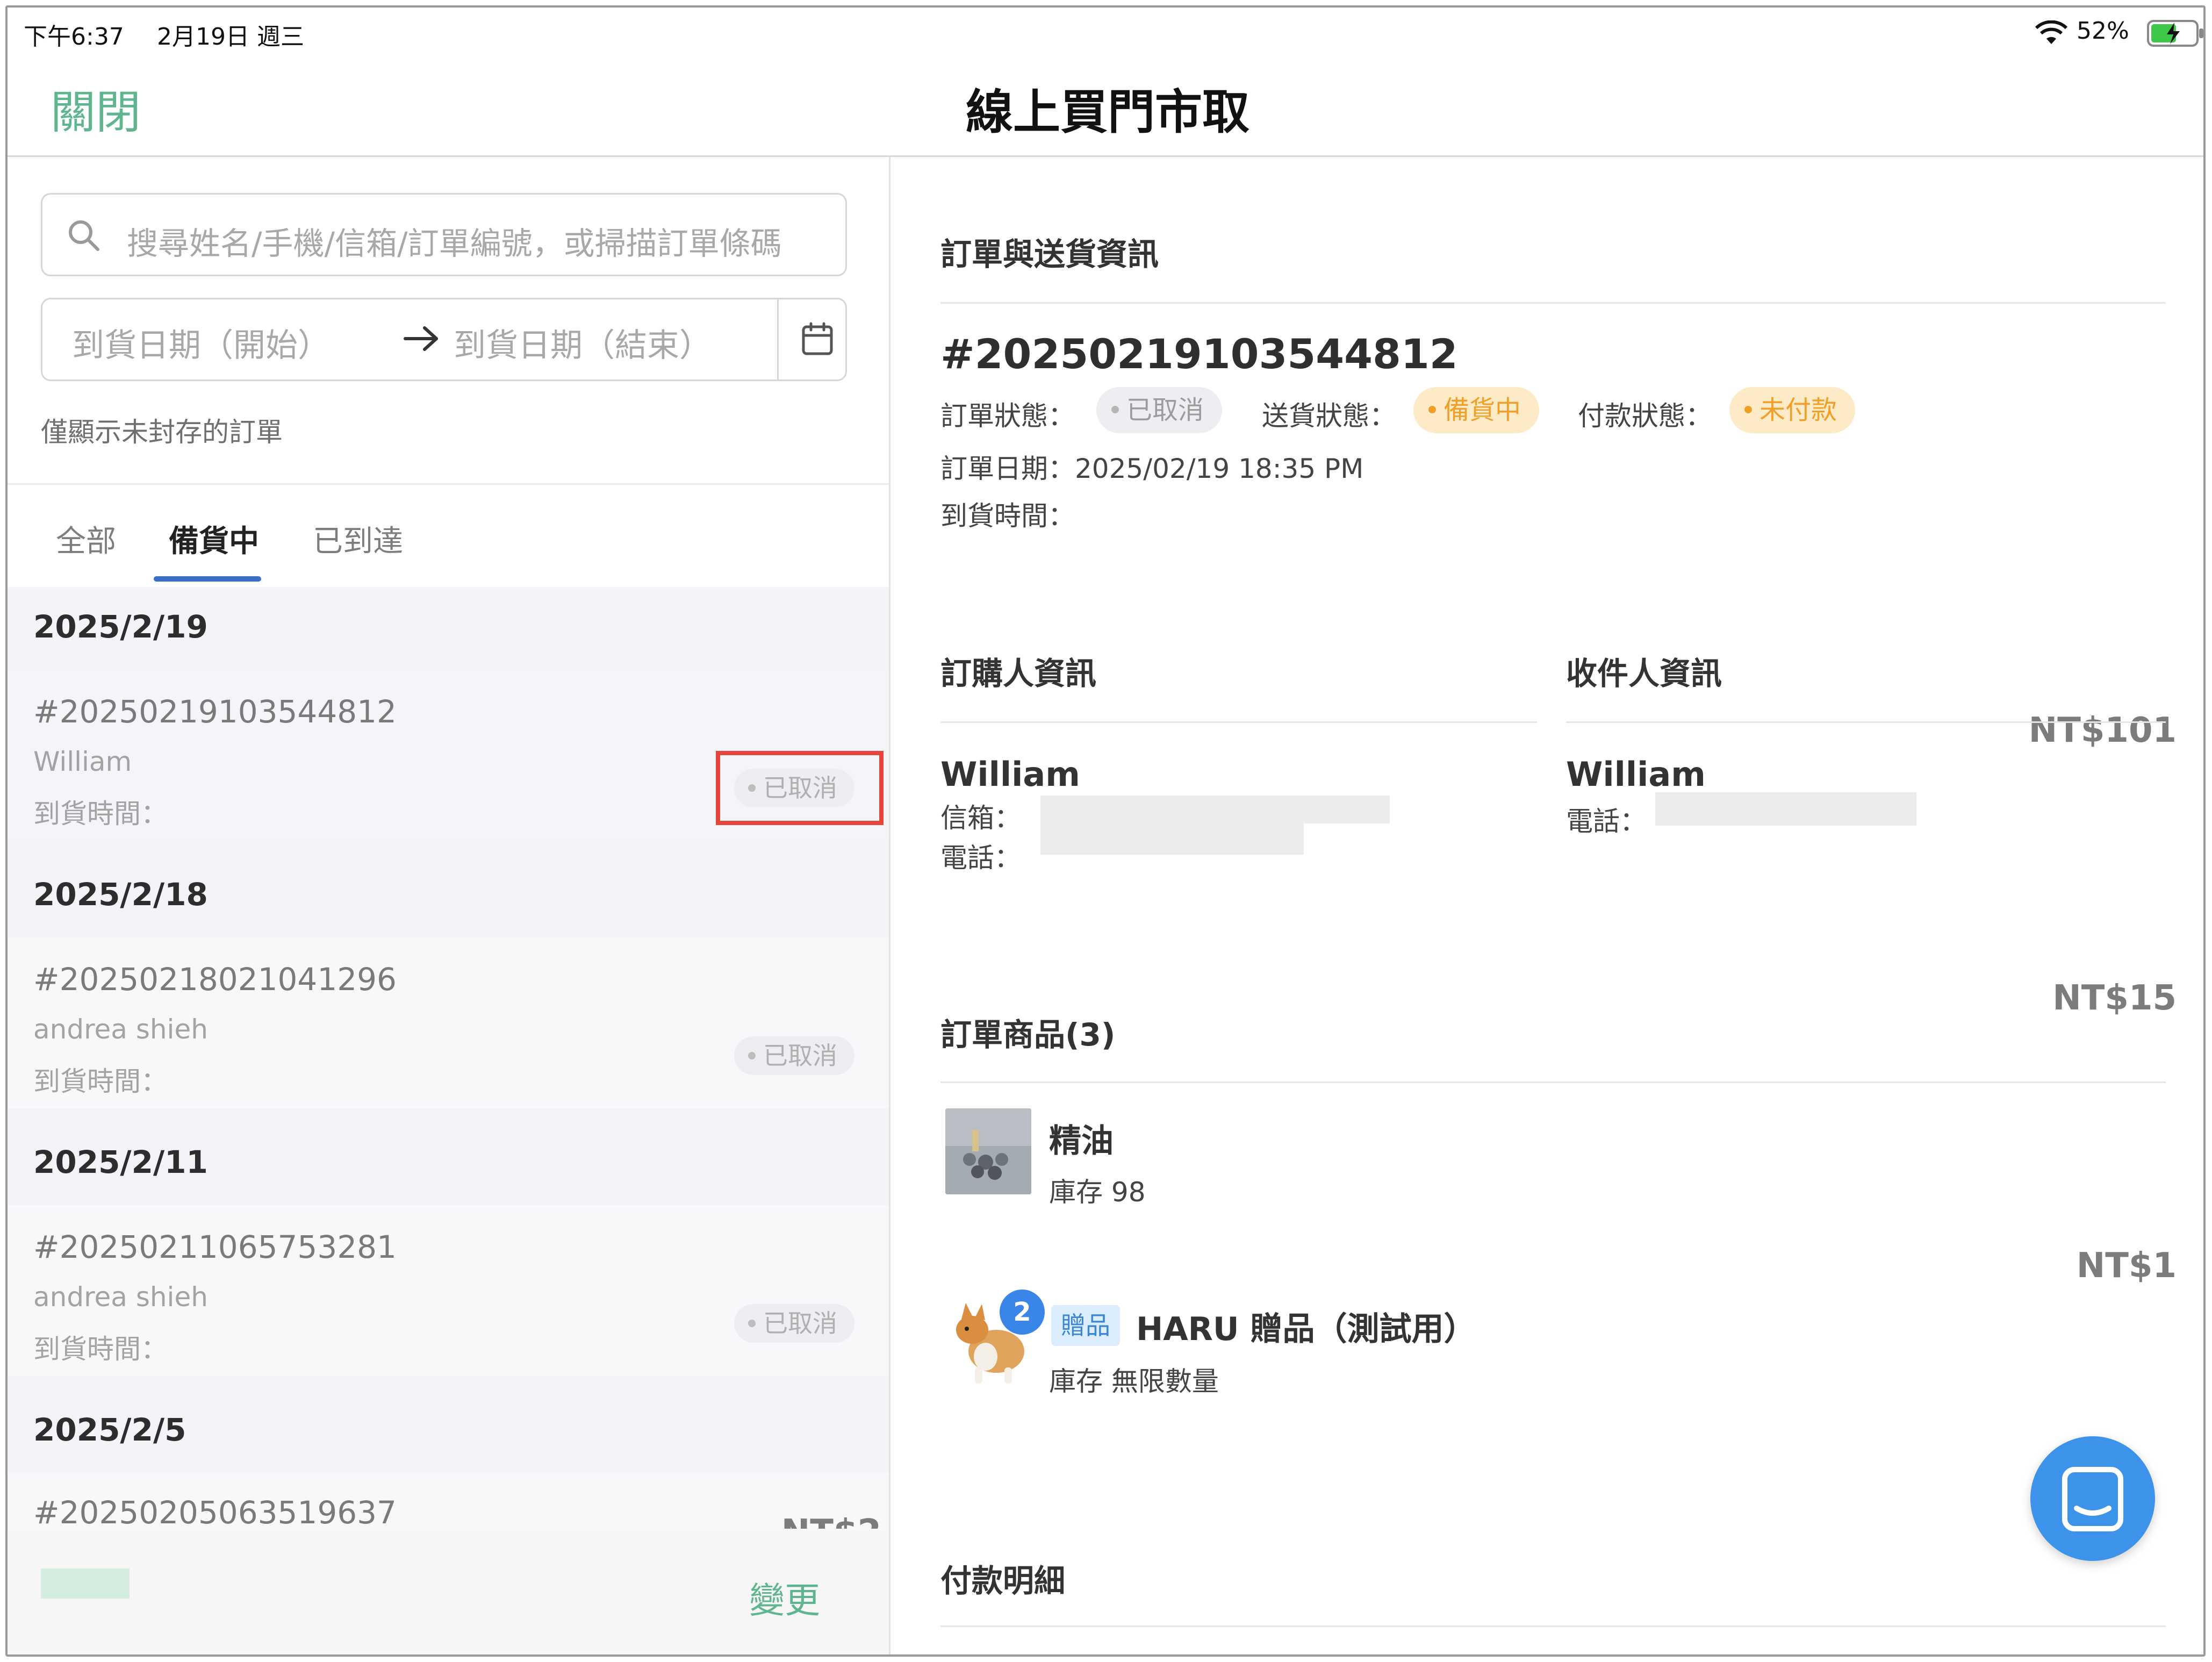 The image size is (2212, 1662). Describe the element at coordinates (817, 340) in the screenshot. I see `calendar-icon` at that location.